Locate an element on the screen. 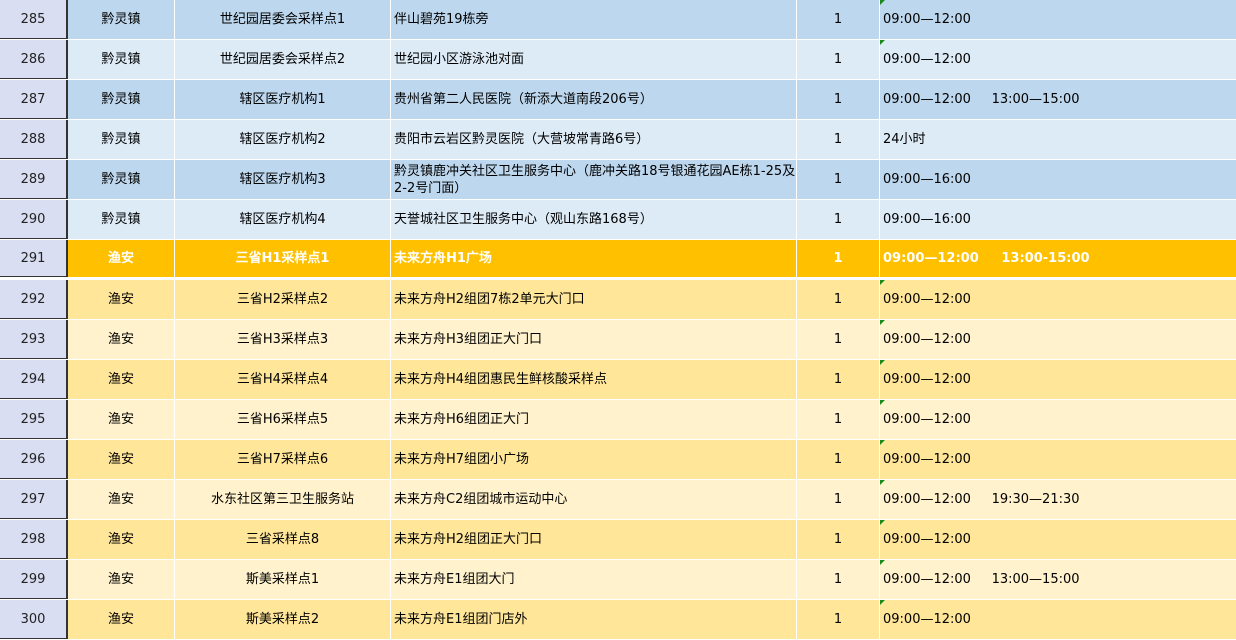  address-cell: 未来方舟E1组团门店外 is located at coordinates (594, 619).